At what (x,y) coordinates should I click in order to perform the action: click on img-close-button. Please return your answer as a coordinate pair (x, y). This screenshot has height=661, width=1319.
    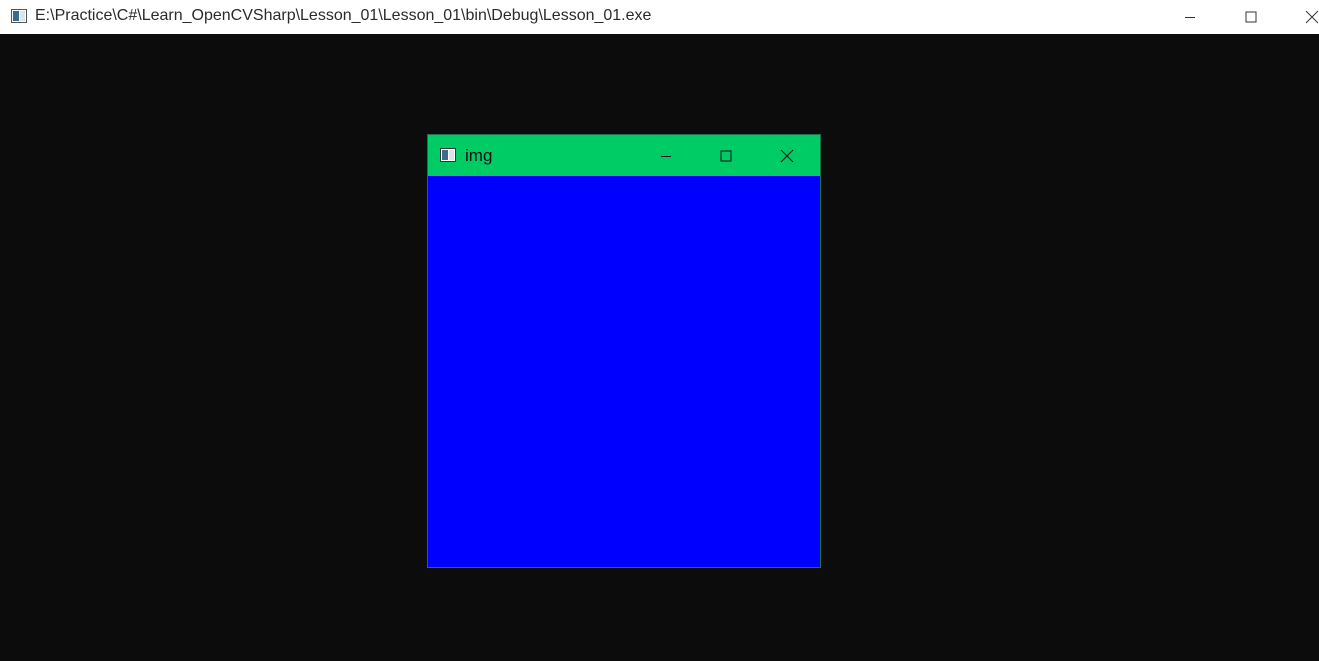
    Looking at the image, I should click on (787, 155).